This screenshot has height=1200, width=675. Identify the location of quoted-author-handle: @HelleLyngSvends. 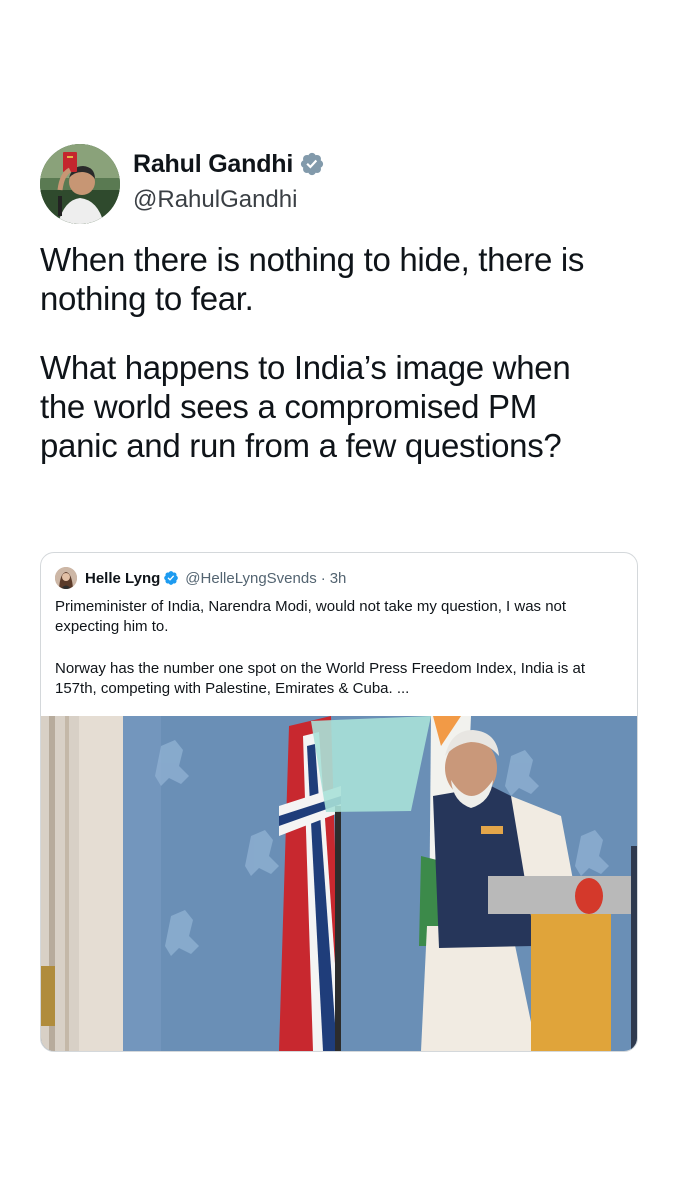
(250, 578).